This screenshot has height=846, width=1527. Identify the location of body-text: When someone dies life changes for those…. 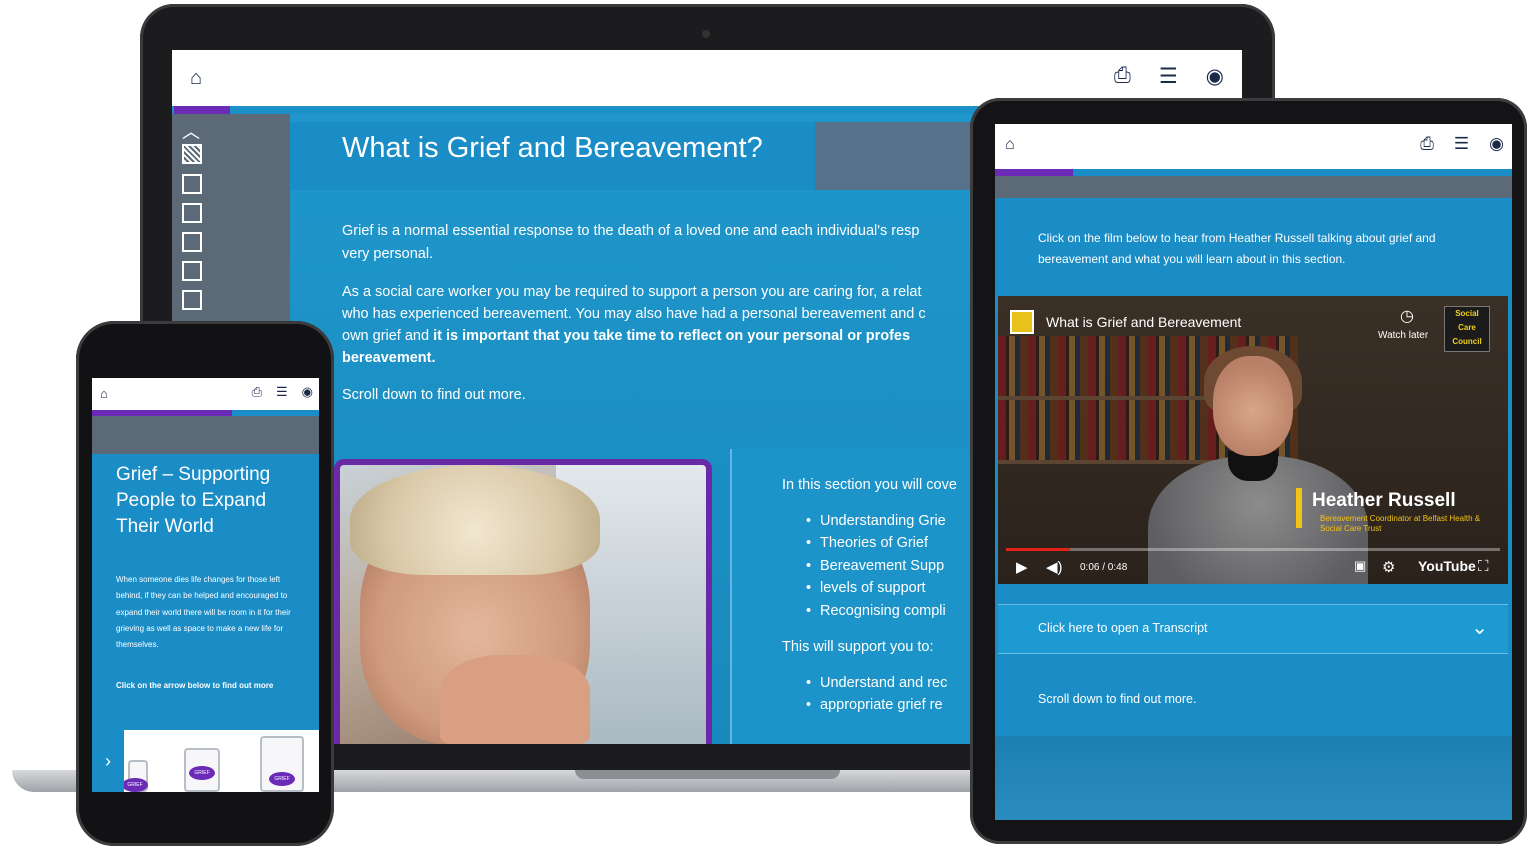
(203, 612).